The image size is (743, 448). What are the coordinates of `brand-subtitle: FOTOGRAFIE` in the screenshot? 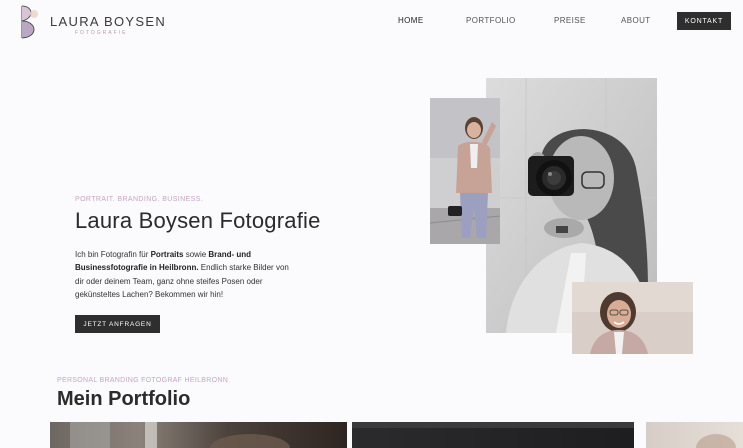 It's located at (101, 33).